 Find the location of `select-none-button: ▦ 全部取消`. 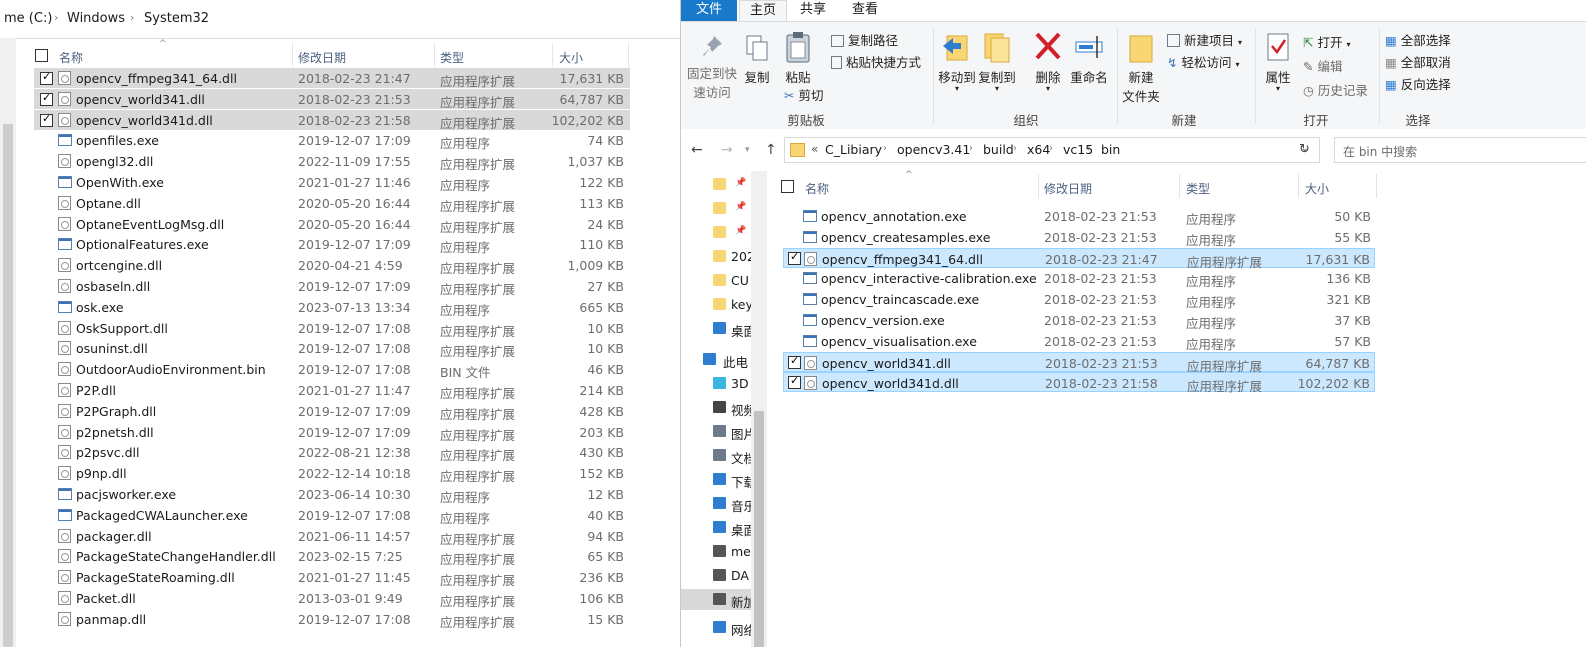

select-none-button: ▦ 全部取消 is located at coordinates (1418, 61).